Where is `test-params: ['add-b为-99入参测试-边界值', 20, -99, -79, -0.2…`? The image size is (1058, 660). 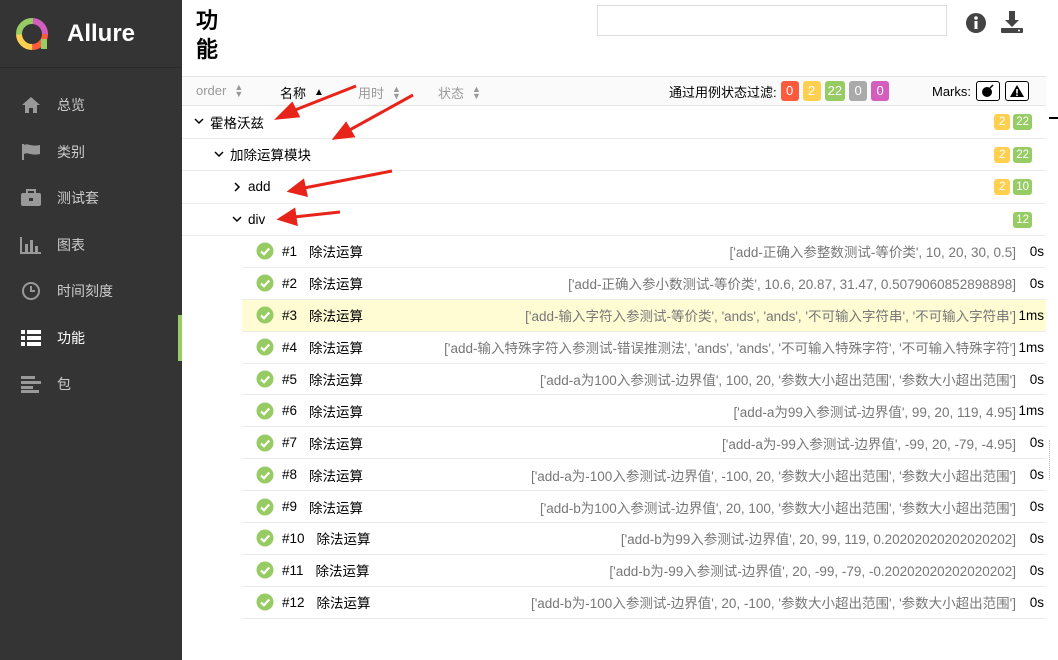 test-params: ['add-b为-99入参测试-边界值', 20, -99, -79, -0.2… is located at coordinates (812, 572).